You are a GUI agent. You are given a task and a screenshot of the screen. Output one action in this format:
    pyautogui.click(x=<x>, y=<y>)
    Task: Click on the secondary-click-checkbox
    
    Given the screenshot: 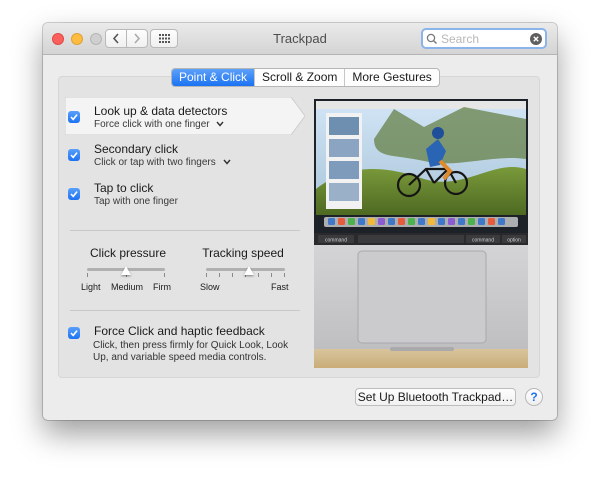 What is the action you would take?
    pyautogui.click(x=74, y=155)
    